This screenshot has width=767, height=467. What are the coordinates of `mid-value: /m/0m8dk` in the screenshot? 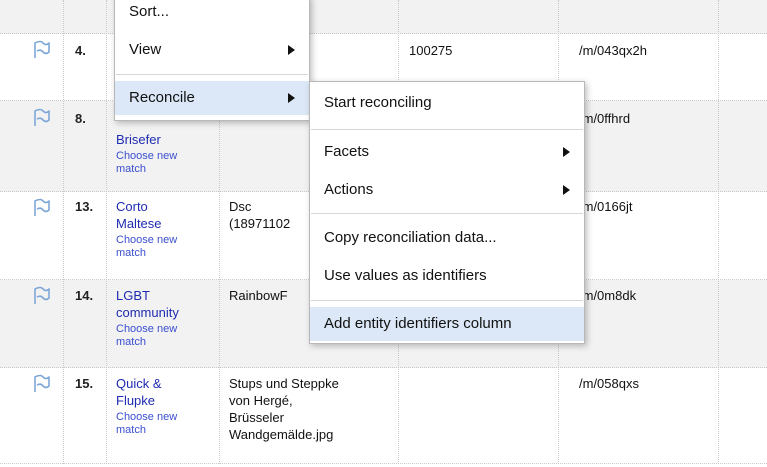 It's located at (608, 295).